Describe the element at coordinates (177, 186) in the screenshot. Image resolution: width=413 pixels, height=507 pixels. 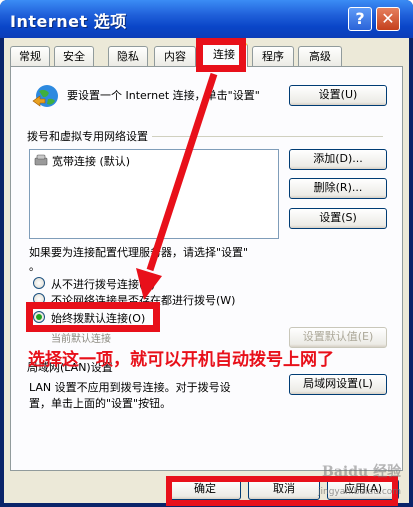
I see `annotation-arrow` at that location.